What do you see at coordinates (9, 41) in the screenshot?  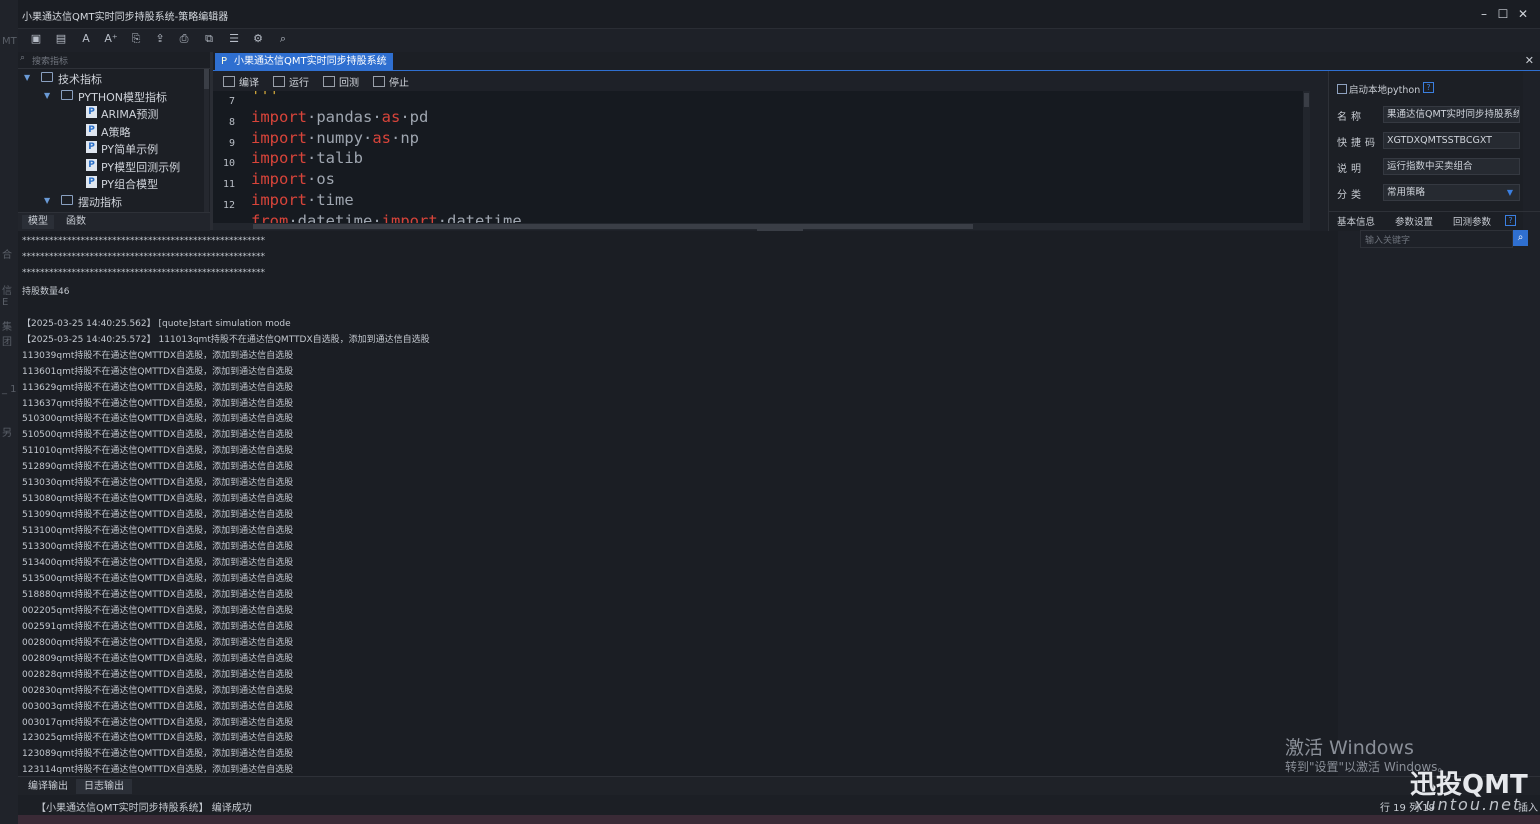 I see `left-strip-fragment: MT` at bounding box center [9, 41].